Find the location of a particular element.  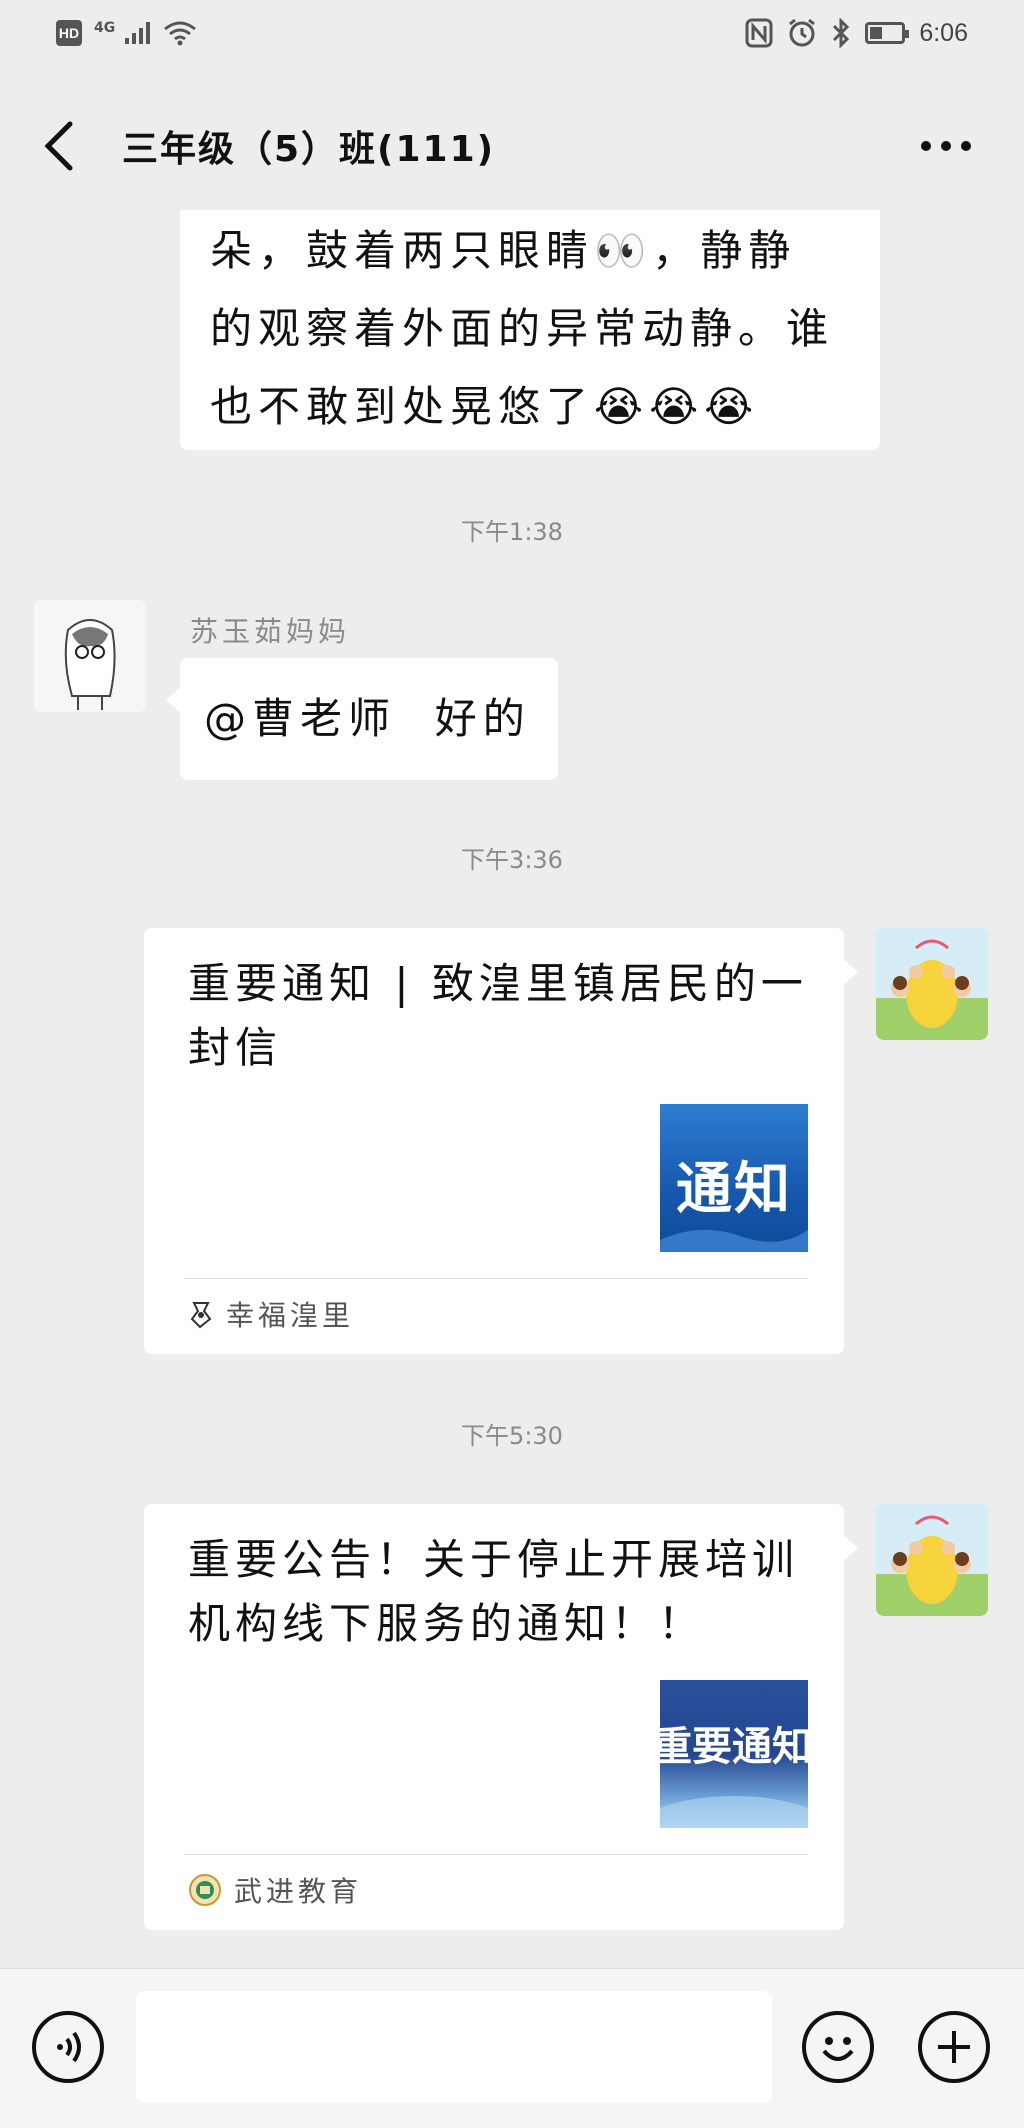

input-bar is located at coordinates (512, 2048).